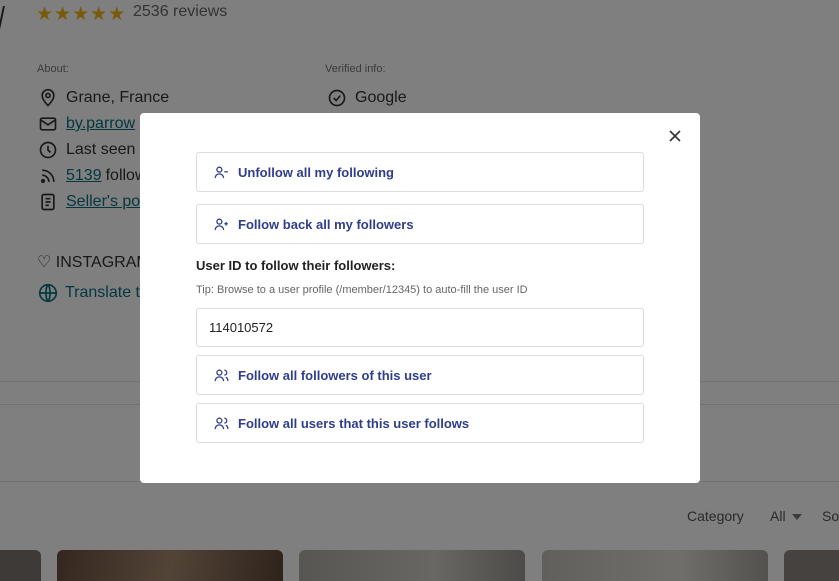 Image resolution: width=839 pixels, height=581 pixels. I want to click on user-plus-icon, so click(221, 224).